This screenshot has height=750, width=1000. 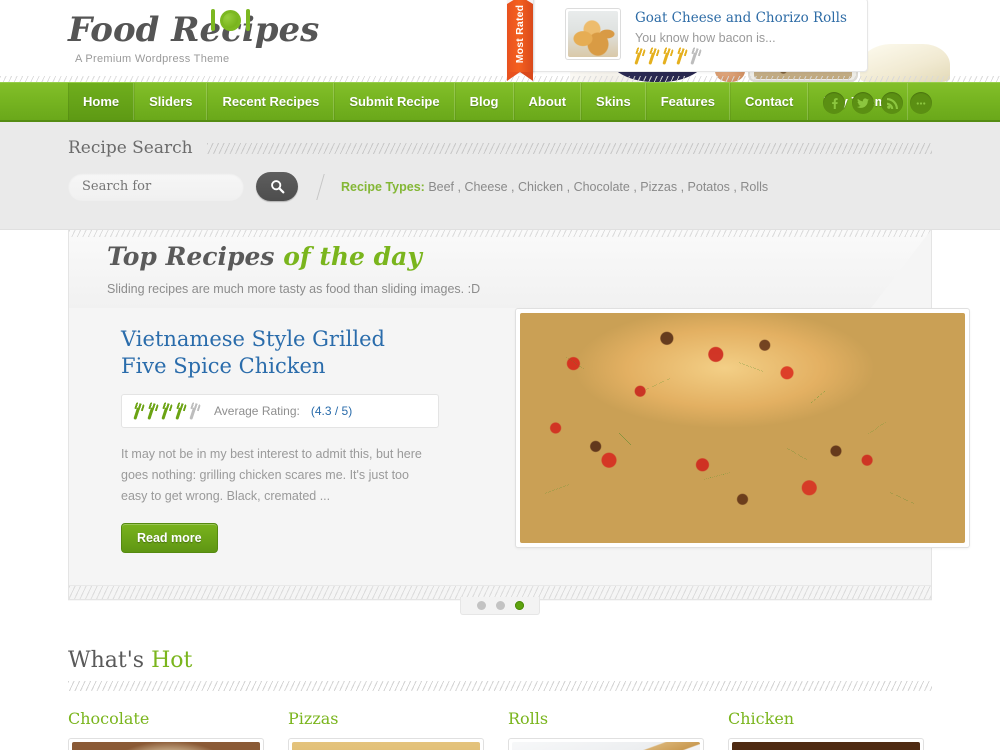 I want to click on category-pizzas: Pizzas, so click(x=386, y=729).